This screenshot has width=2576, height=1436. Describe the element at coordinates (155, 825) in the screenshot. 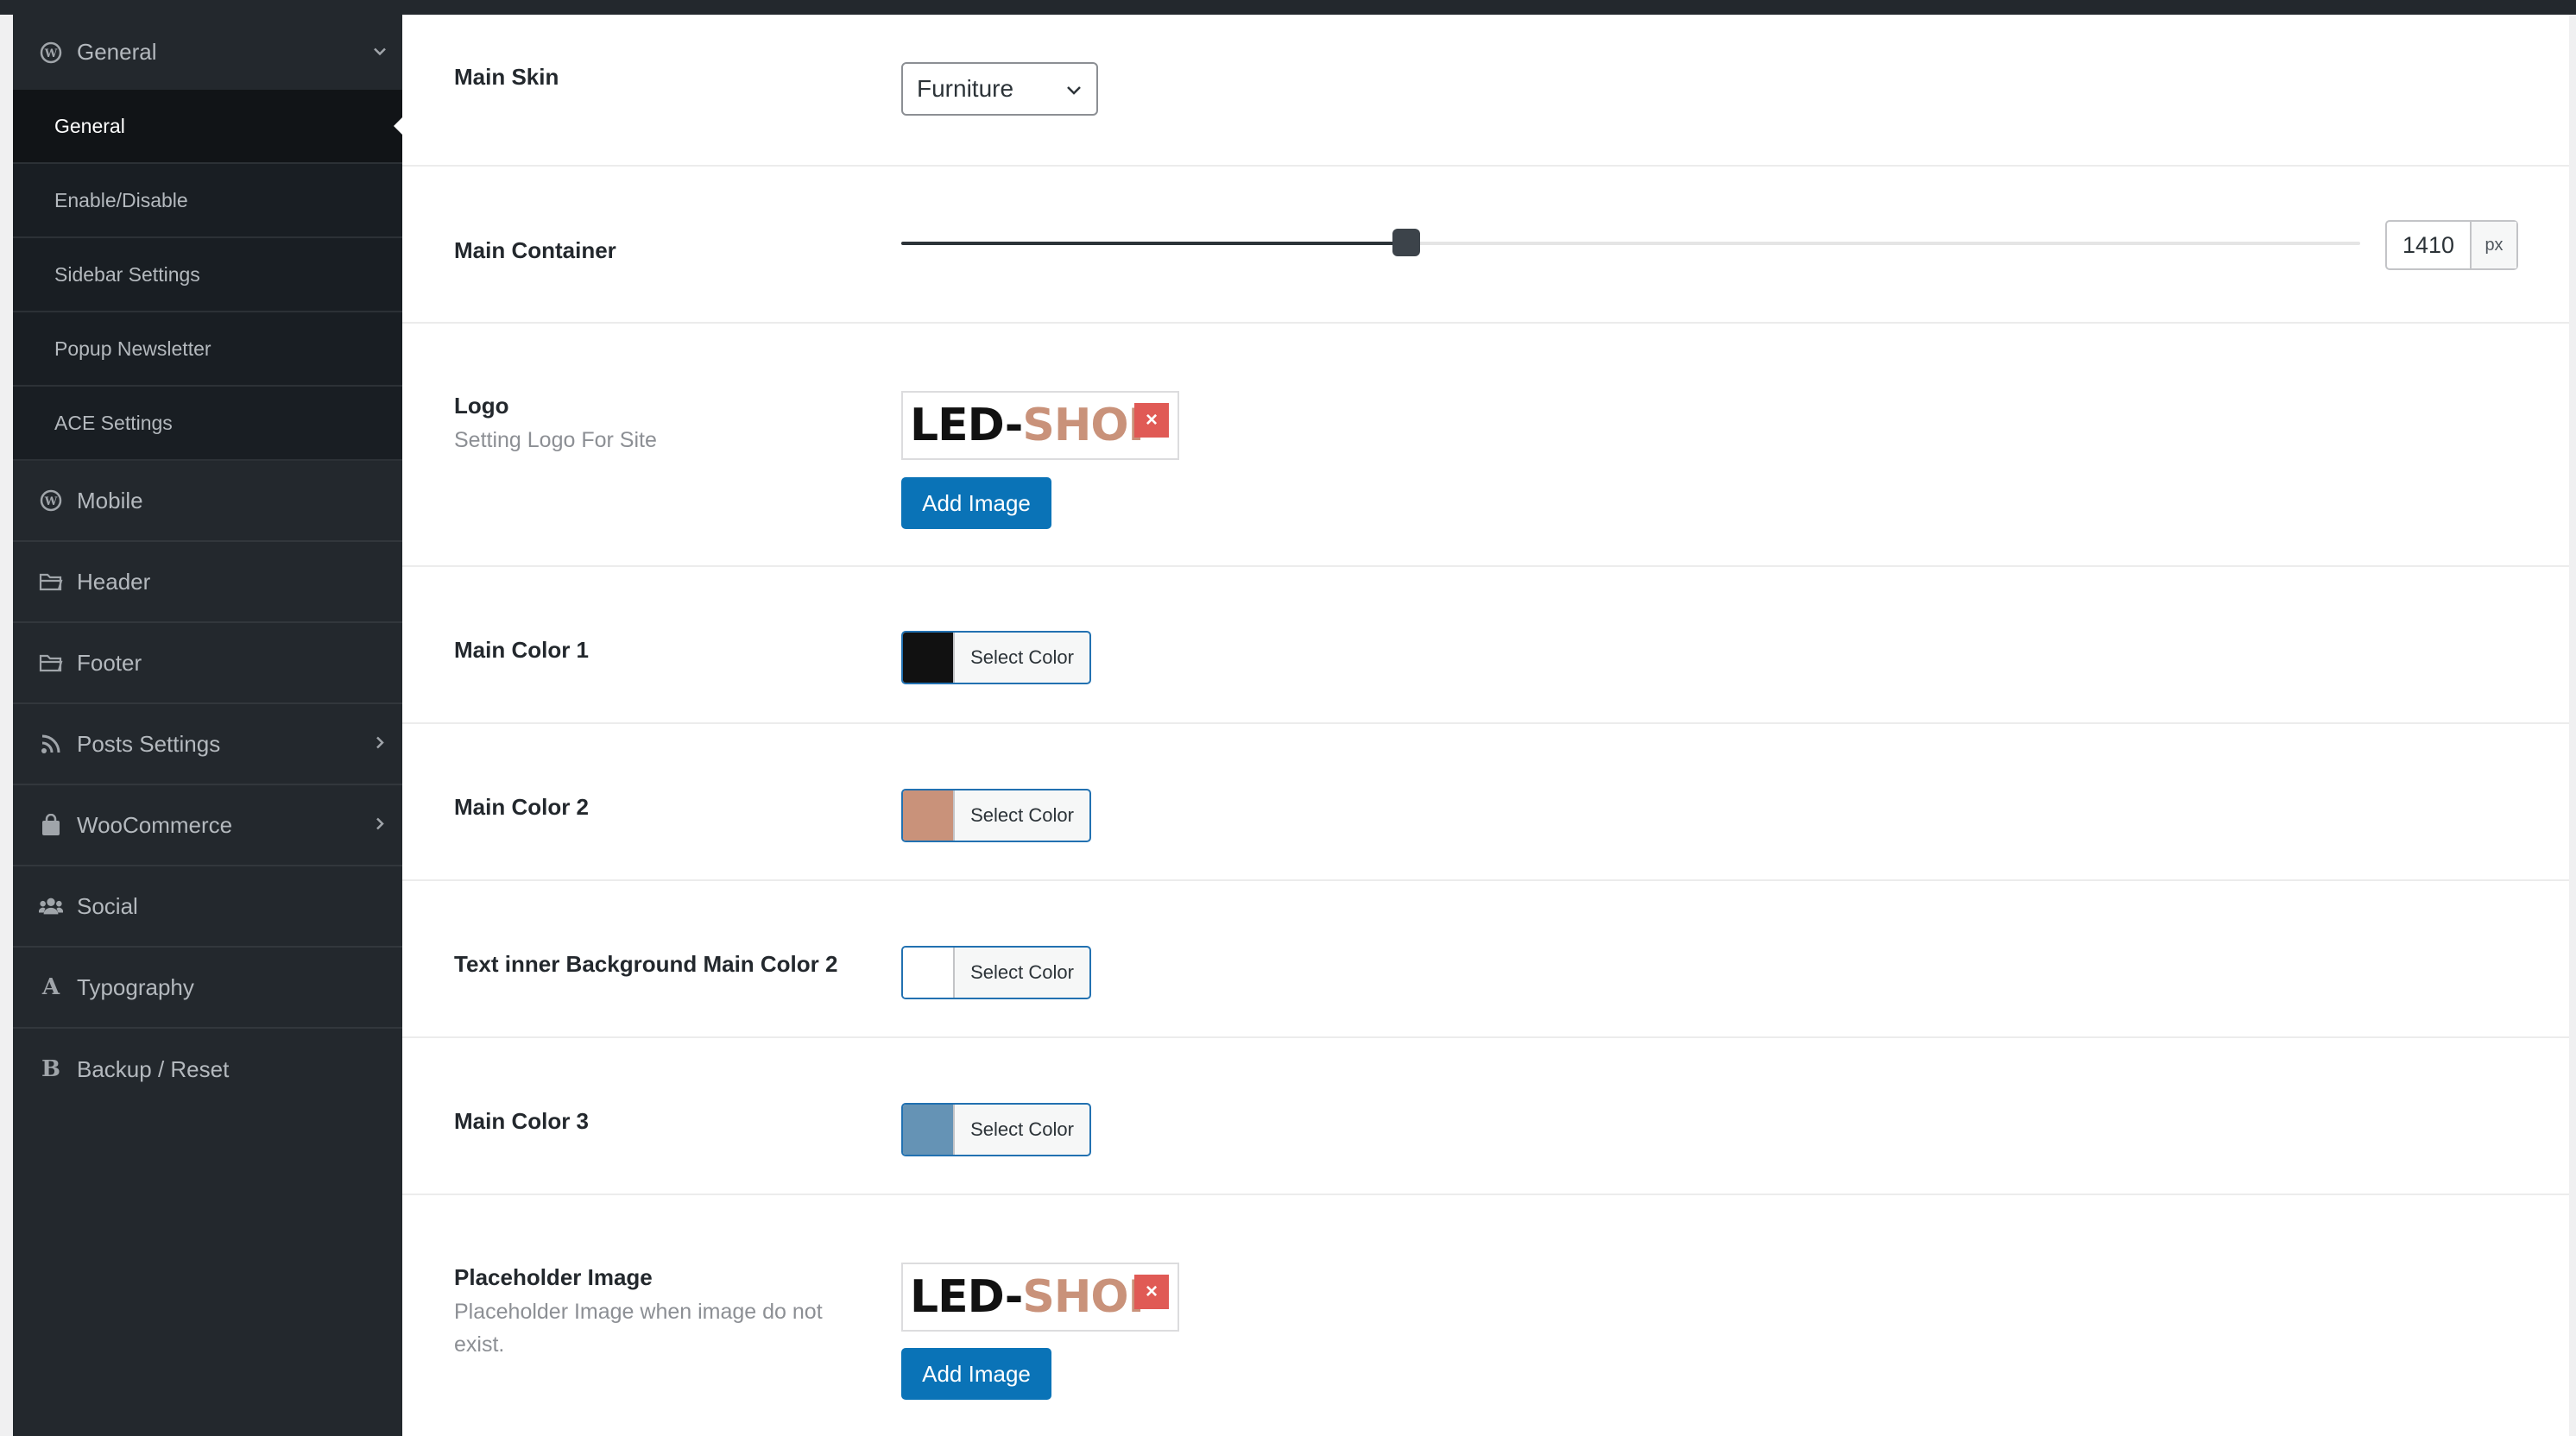

I see `sidebar-group-label: WooCommerce` at that location.